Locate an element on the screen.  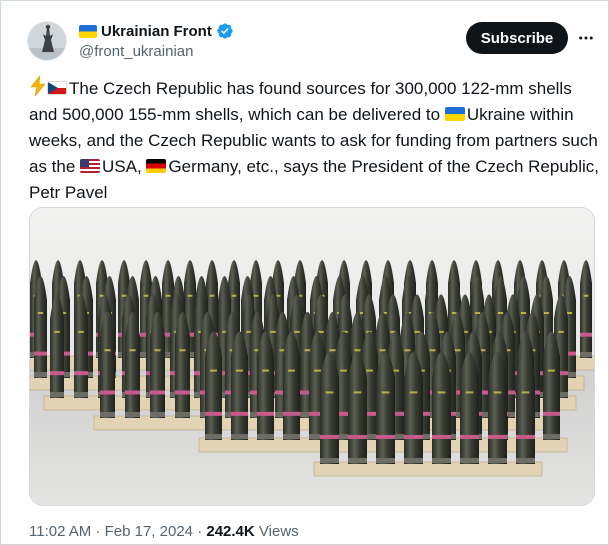
name-row: Ukrainian Front is located at coordinates (156, 31).